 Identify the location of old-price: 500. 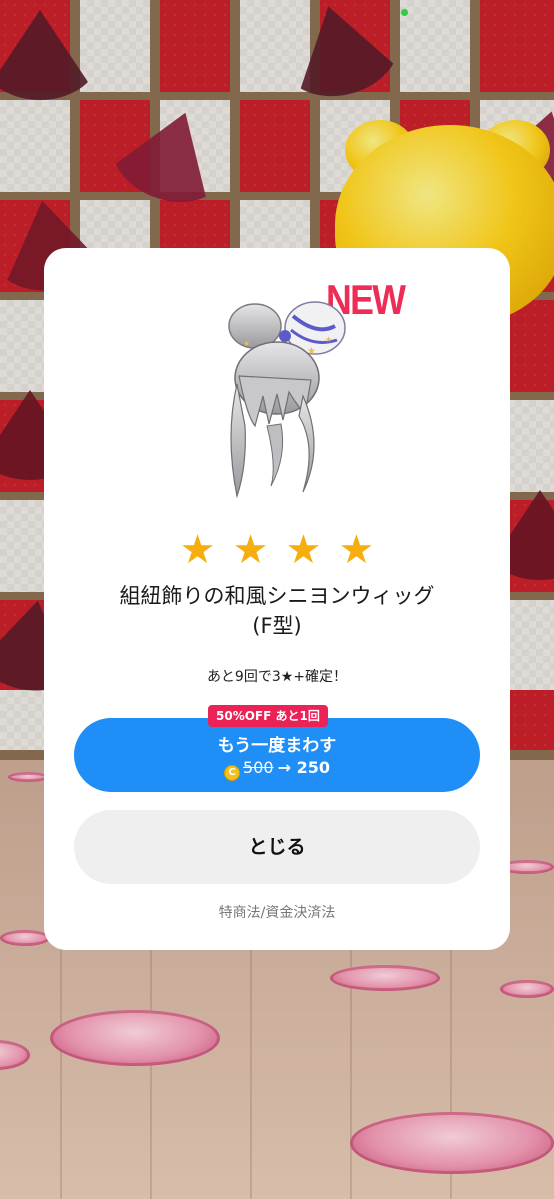
(258, 767).